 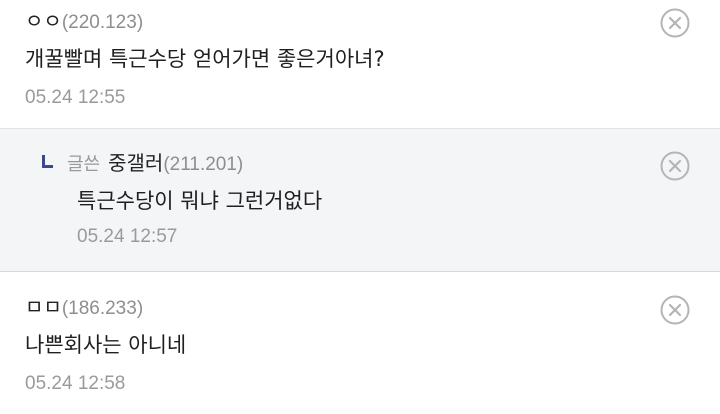 I want to click on comment-date: 05.24 12:58, so click(x=75, y=383).